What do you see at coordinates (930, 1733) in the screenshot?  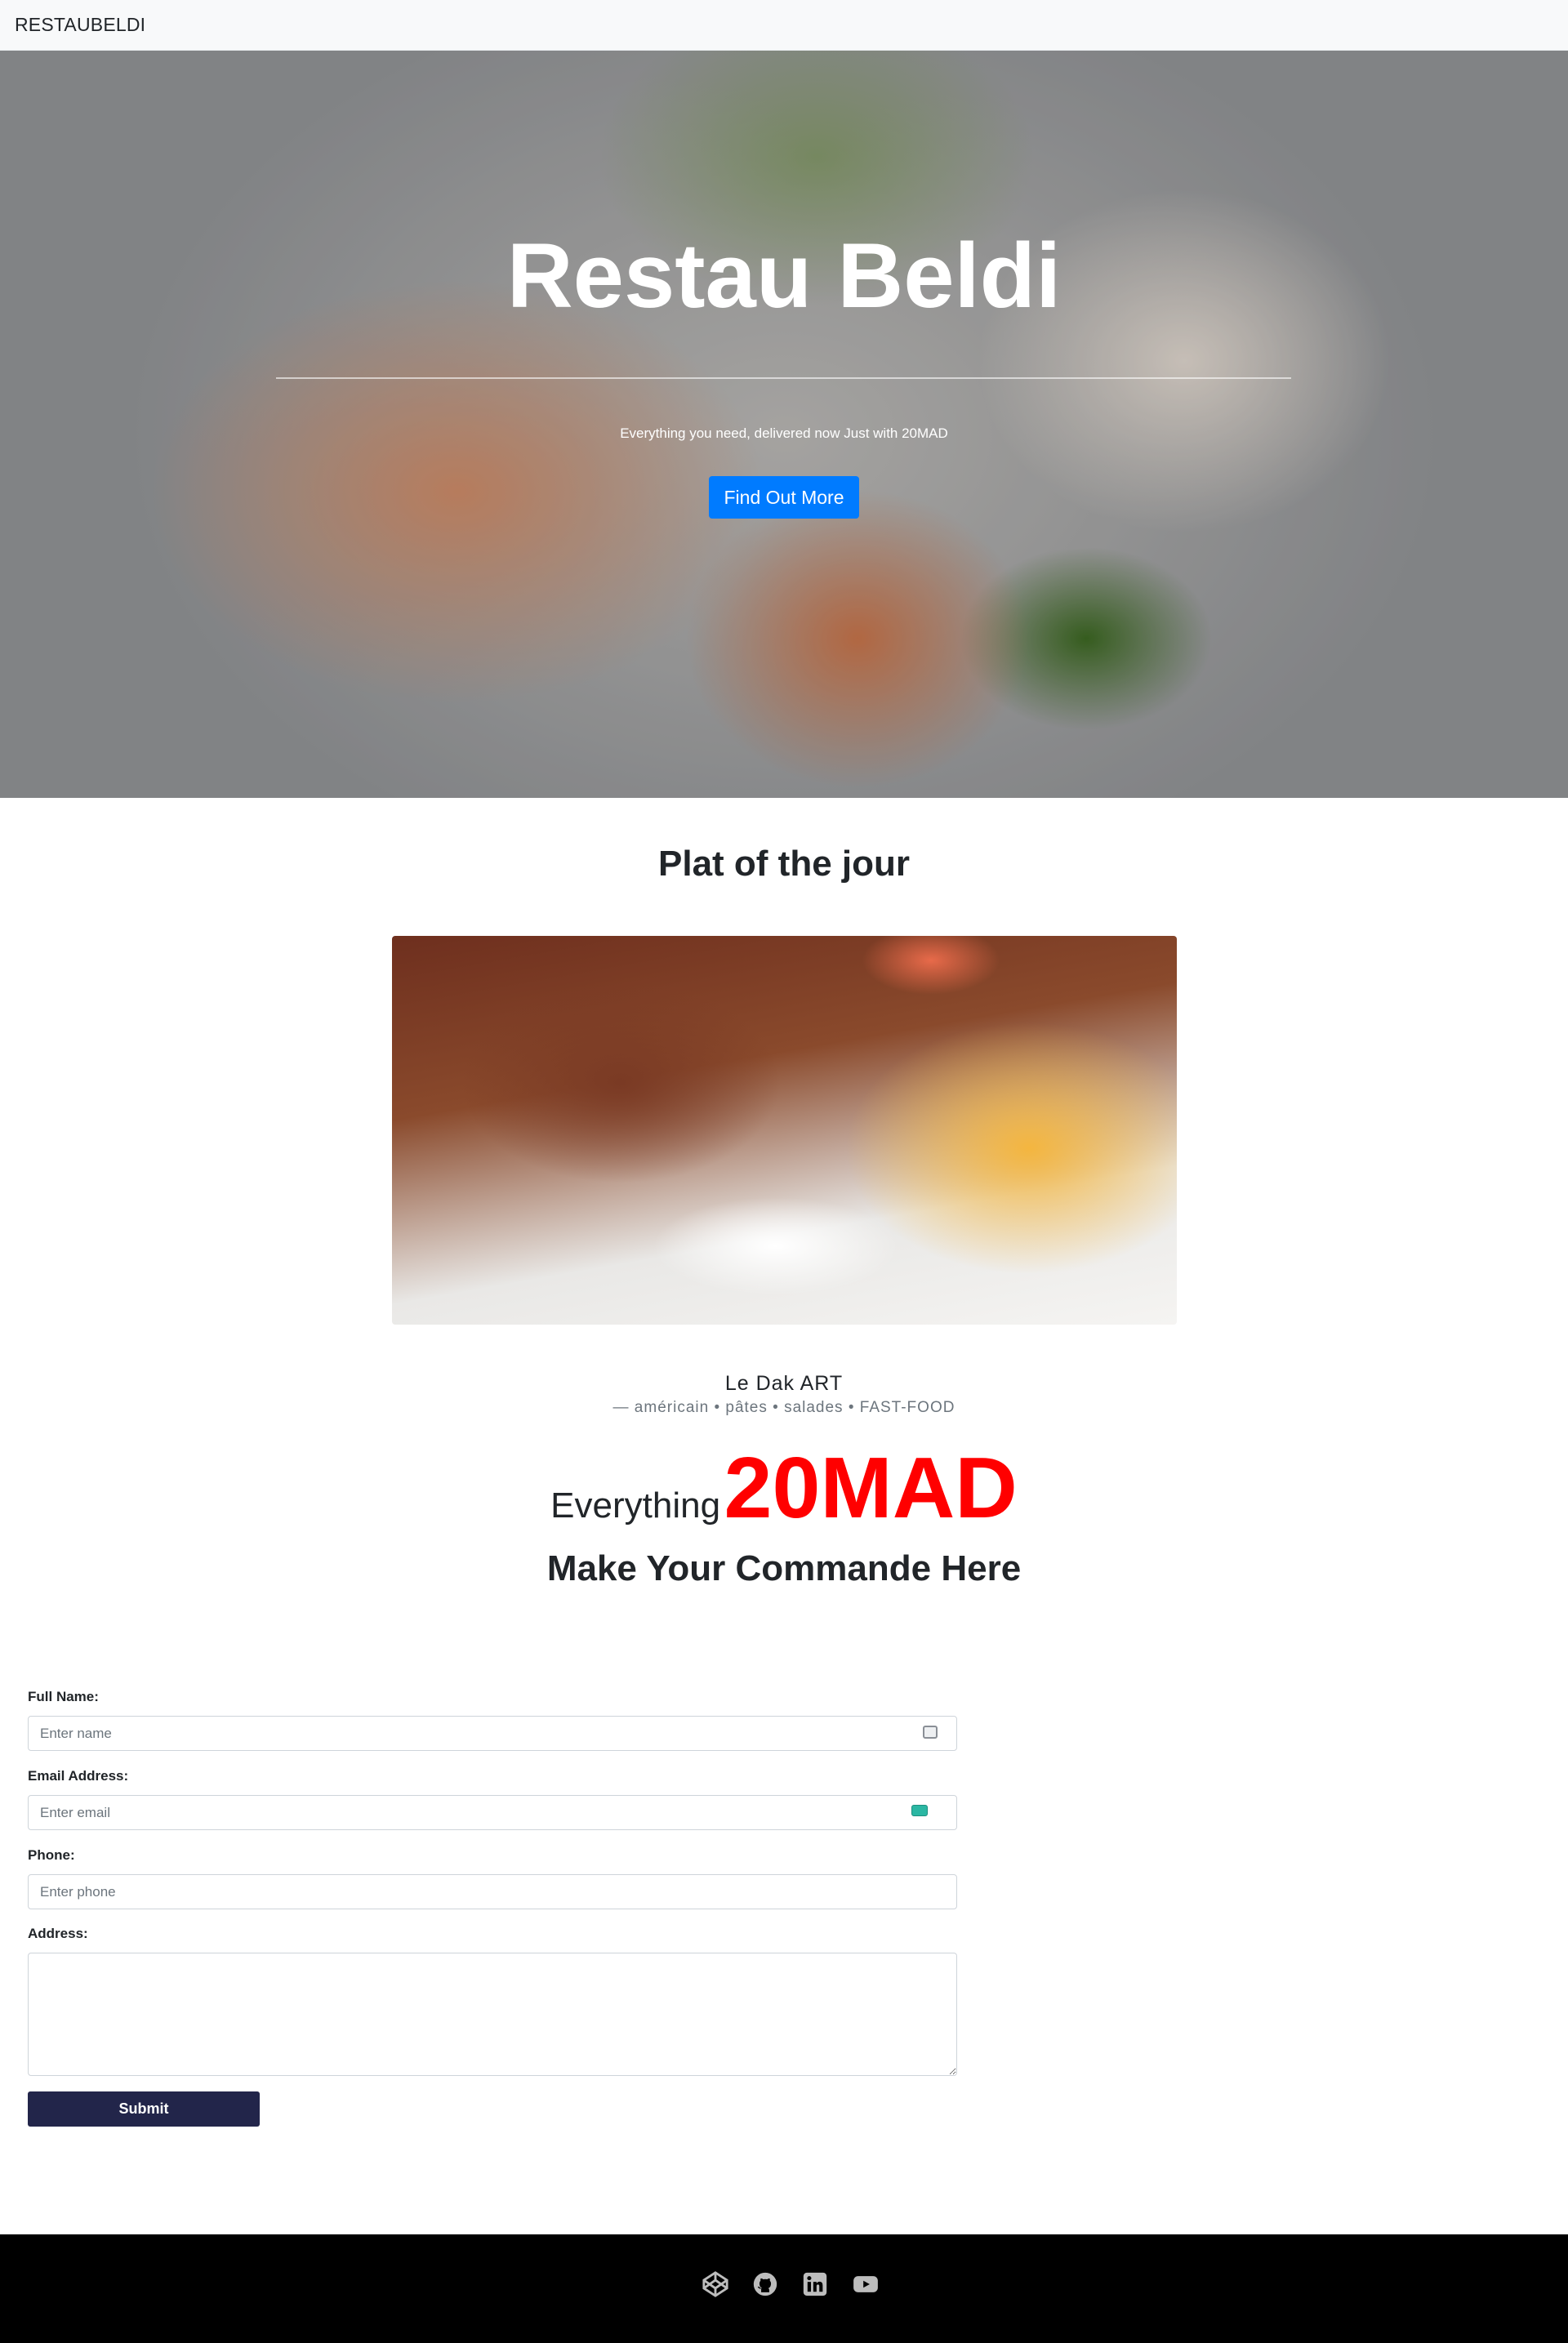 I see `contact-card-icon` at bounding box center [930, 1733].